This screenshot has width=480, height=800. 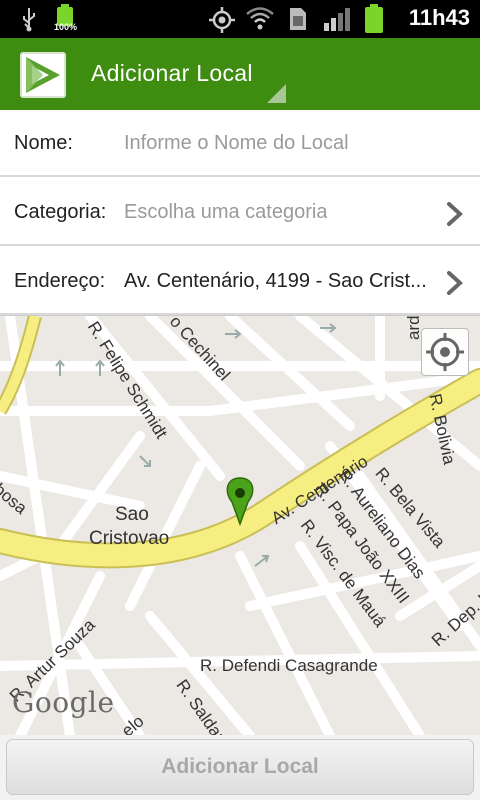 What do you see at coordinates (236, 143) in the screenshot?
I see `name-input: Informe o Nome do Local` at bounding box center [236, 143].